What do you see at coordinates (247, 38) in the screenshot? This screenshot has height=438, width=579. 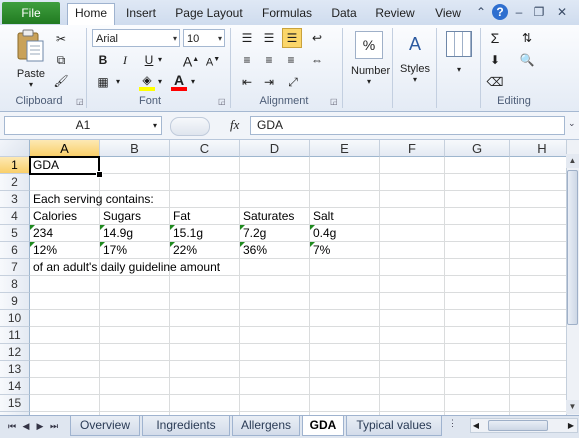 I see `align-top-icon: ☰` at bounding box center [247, 38].